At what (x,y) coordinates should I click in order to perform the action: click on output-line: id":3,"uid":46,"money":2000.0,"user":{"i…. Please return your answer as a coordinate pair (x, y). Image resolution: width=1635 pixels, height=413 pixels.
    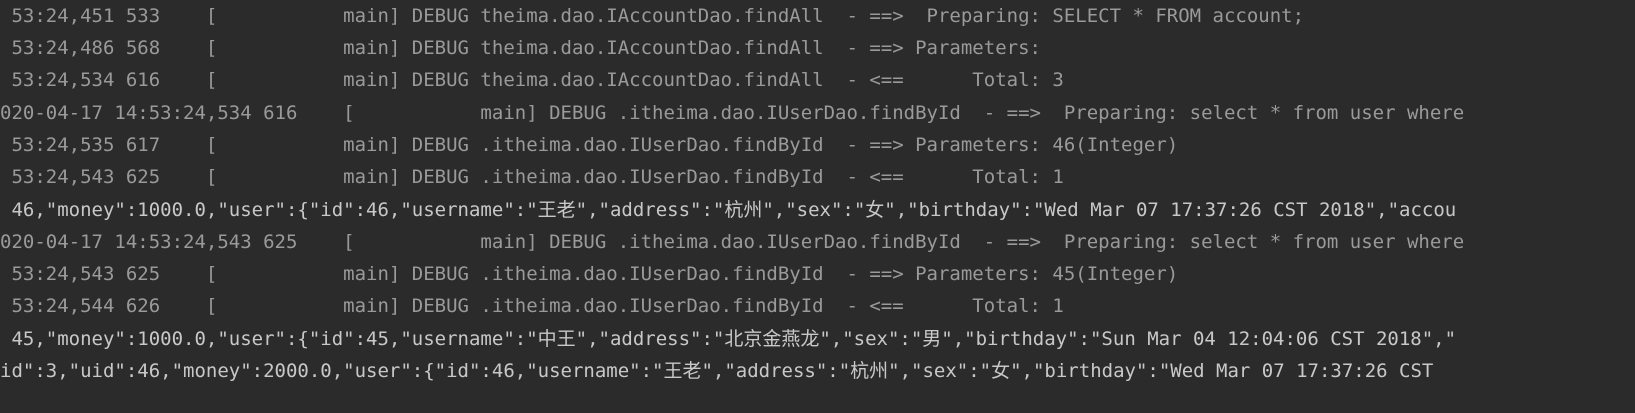
    Looking at the image, I should click on (717, 371).